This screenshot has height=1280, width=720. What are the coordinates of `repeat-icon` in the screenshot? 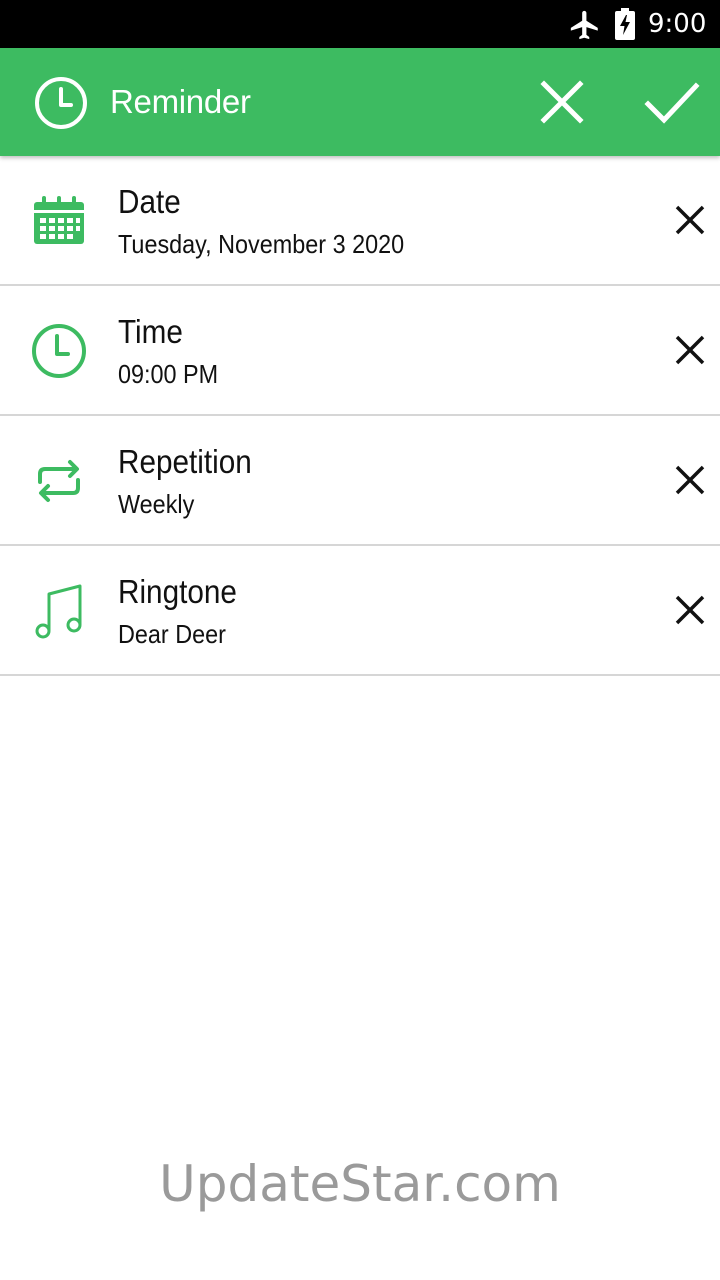 It's located at (59, 481).